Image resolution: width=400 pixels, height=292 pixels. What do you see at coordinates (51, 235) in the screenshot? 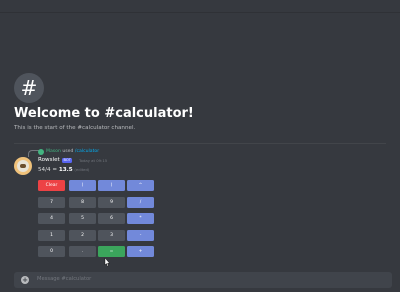
I see `calc-1-button: 1` at bounding box center [51, 235].